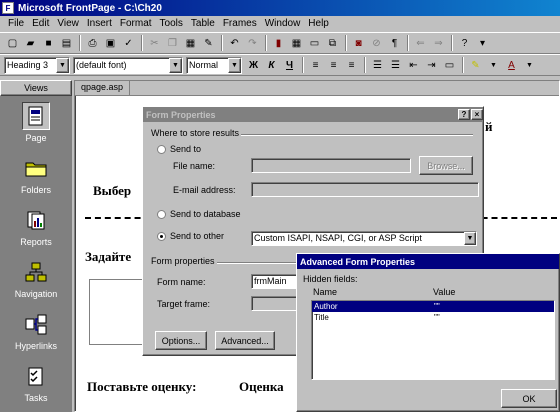 The height and width of the screenshot is (412, 560). Describe the element at coordinates (332, 43) in the screenshot. I see `hyperlink-icon: ⧉` at that location.